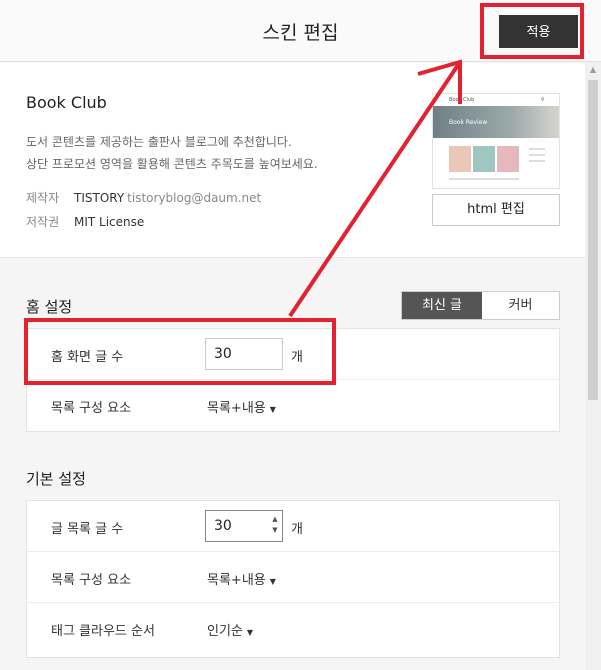 The height and width of the screenshot is (670, 601). I want to click on home-type-toggle: 최신 글 커버, so click(480, 305).